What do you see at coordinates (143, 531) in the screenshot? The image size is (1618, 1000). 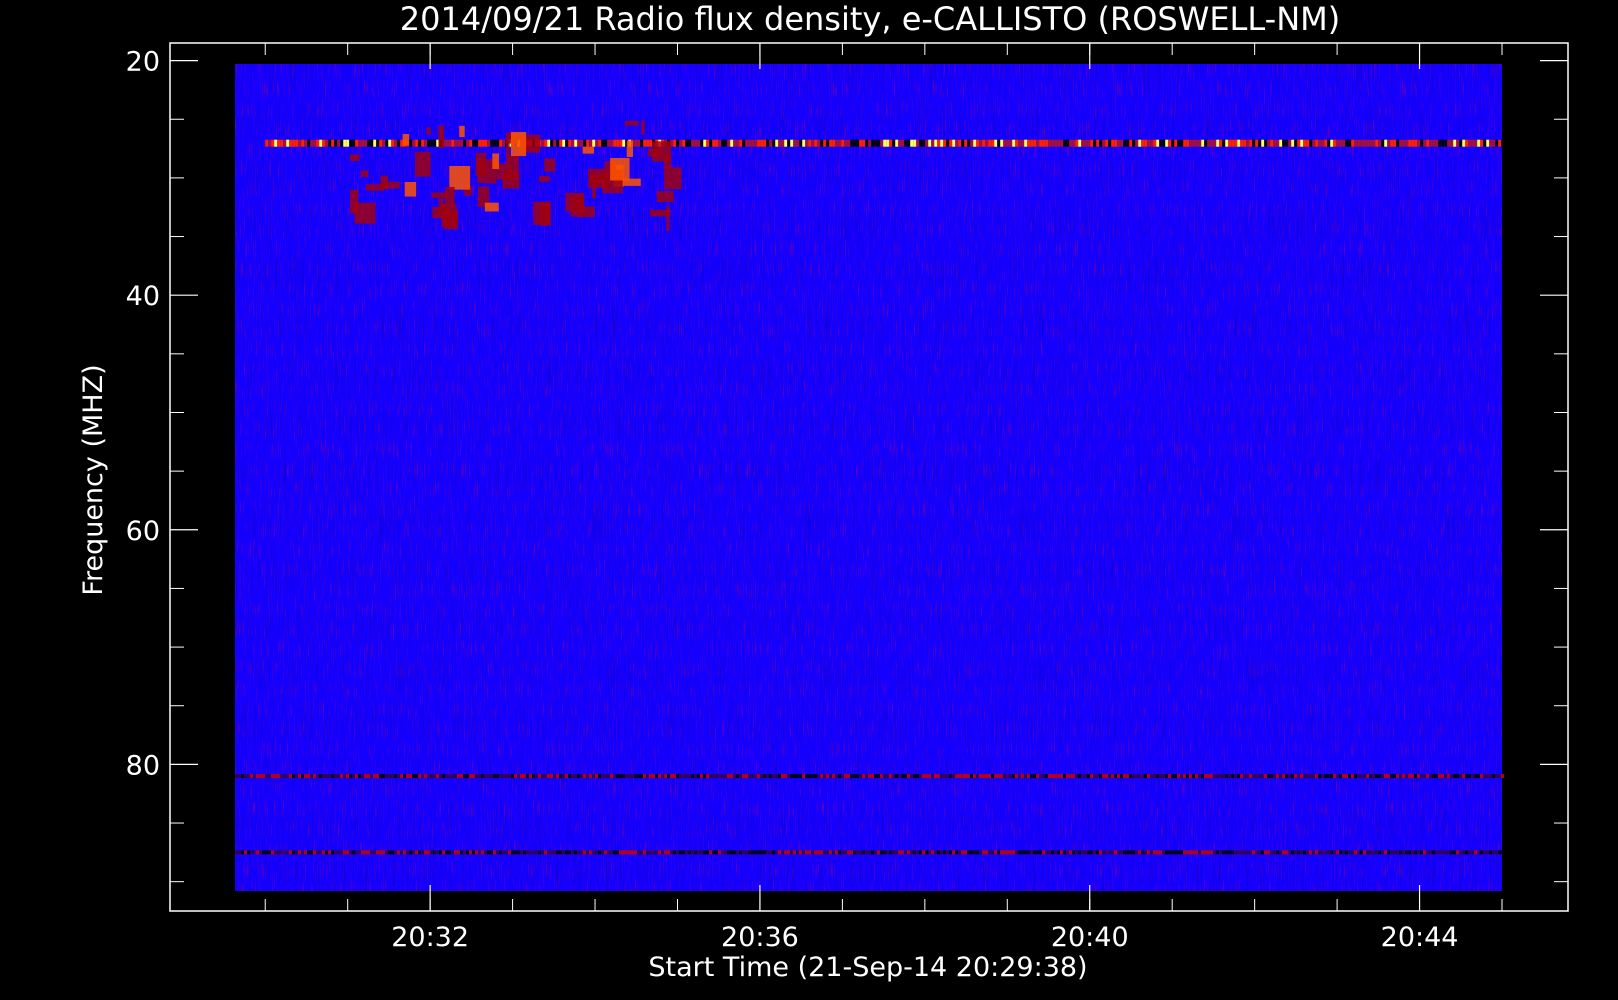 I see `y-tick-label-2: 60` at bounding box center [143, 531].